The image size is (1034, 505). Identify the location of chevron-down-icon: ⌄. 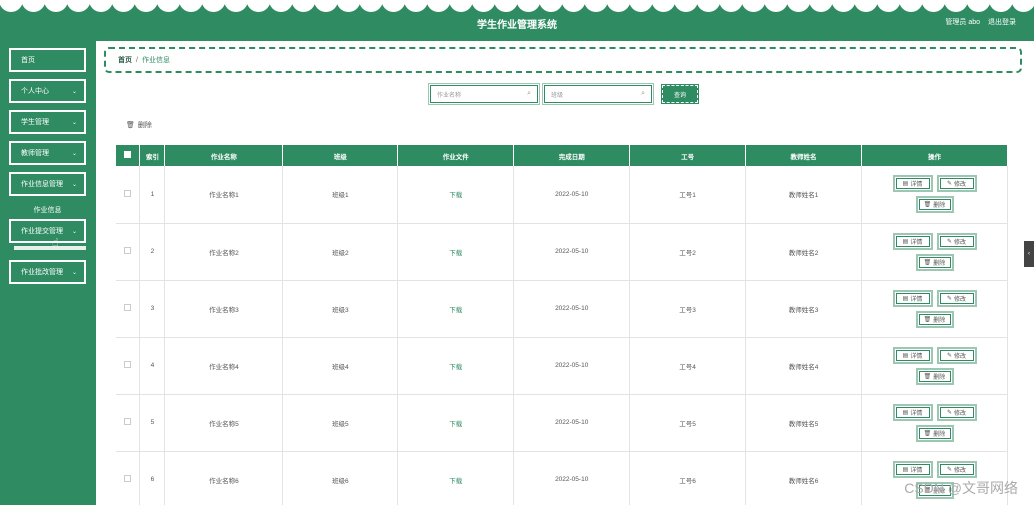
(74, 231).